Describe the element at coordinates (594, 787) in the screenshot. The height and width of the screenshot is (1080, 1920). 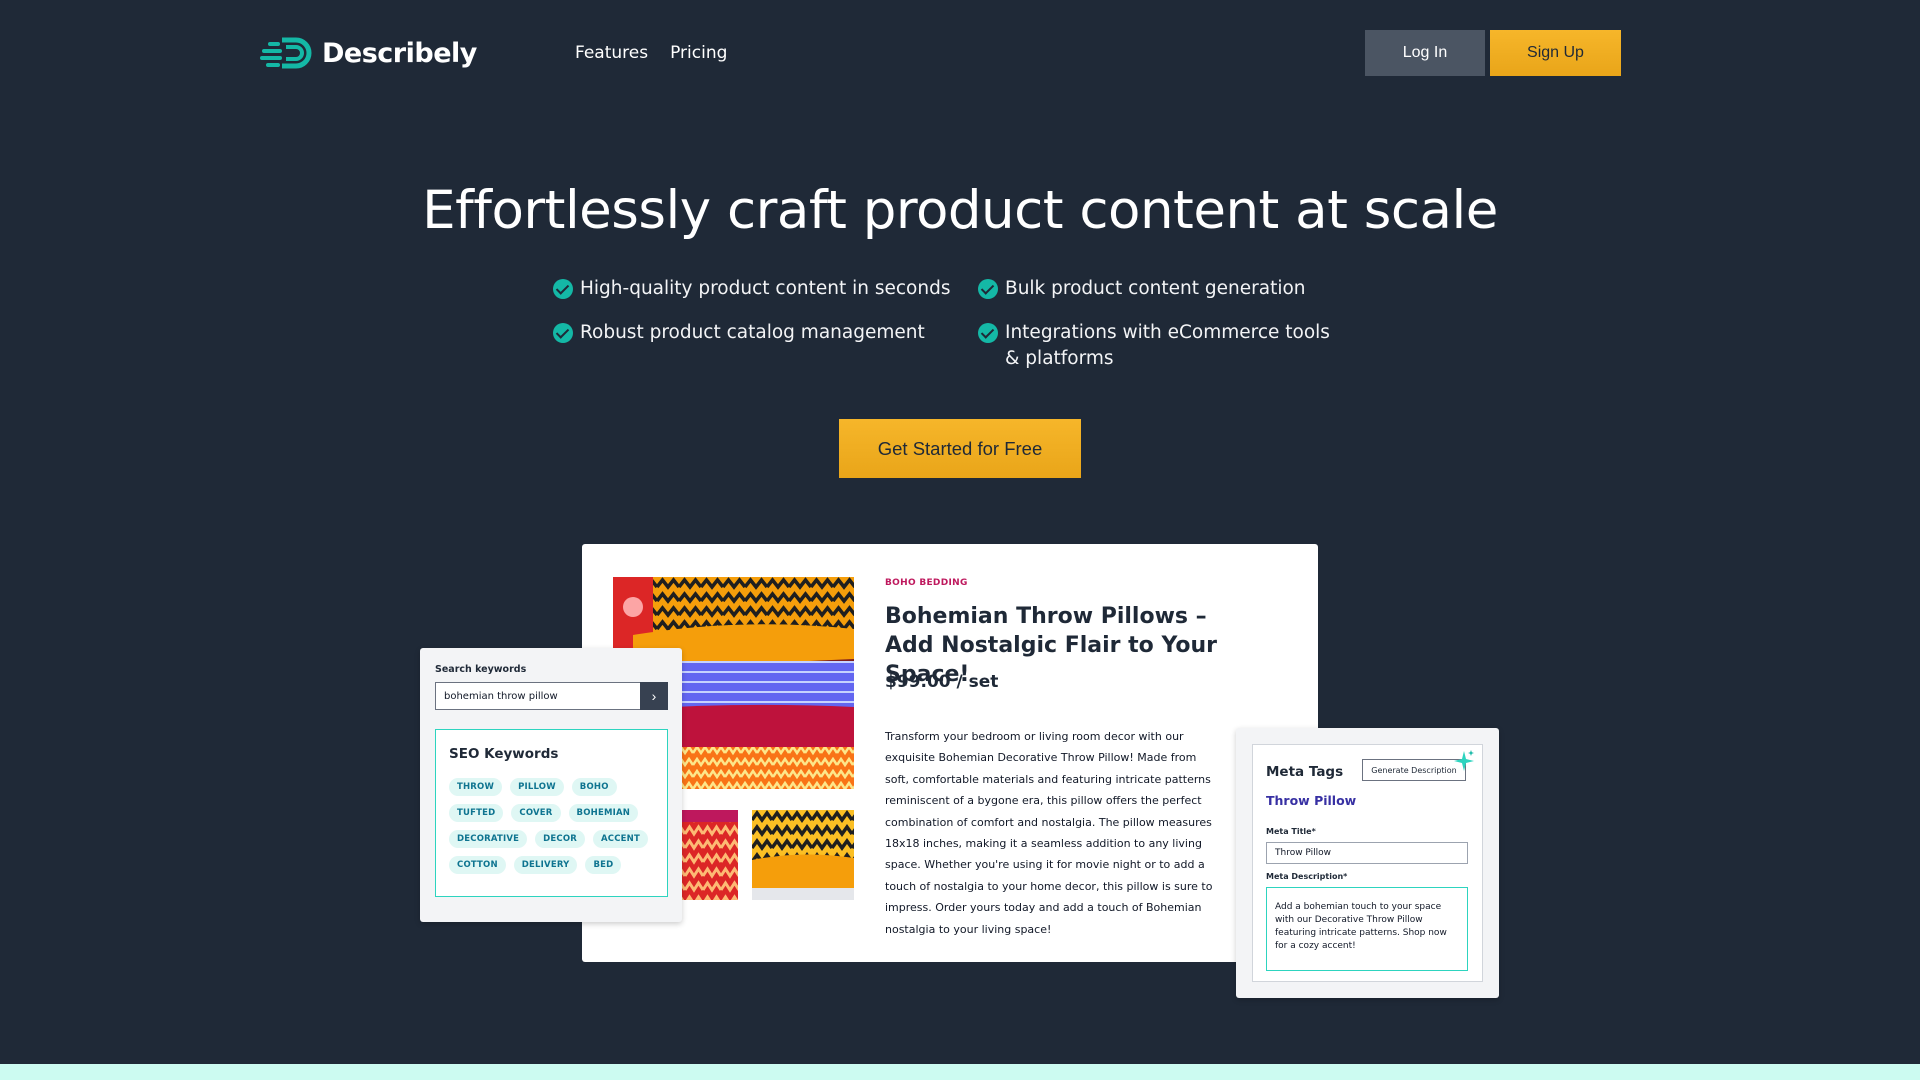
I see `keyword-chip: BOHO` at that location.